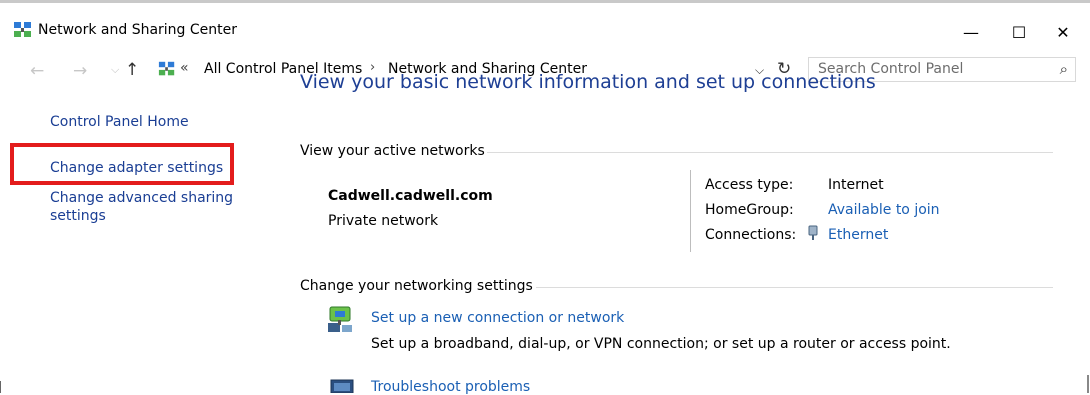  What do you see at coordinates (1064, 69) in the screenshot?
I see `search-icon: ⌕` at bounding box center [1064, 69].